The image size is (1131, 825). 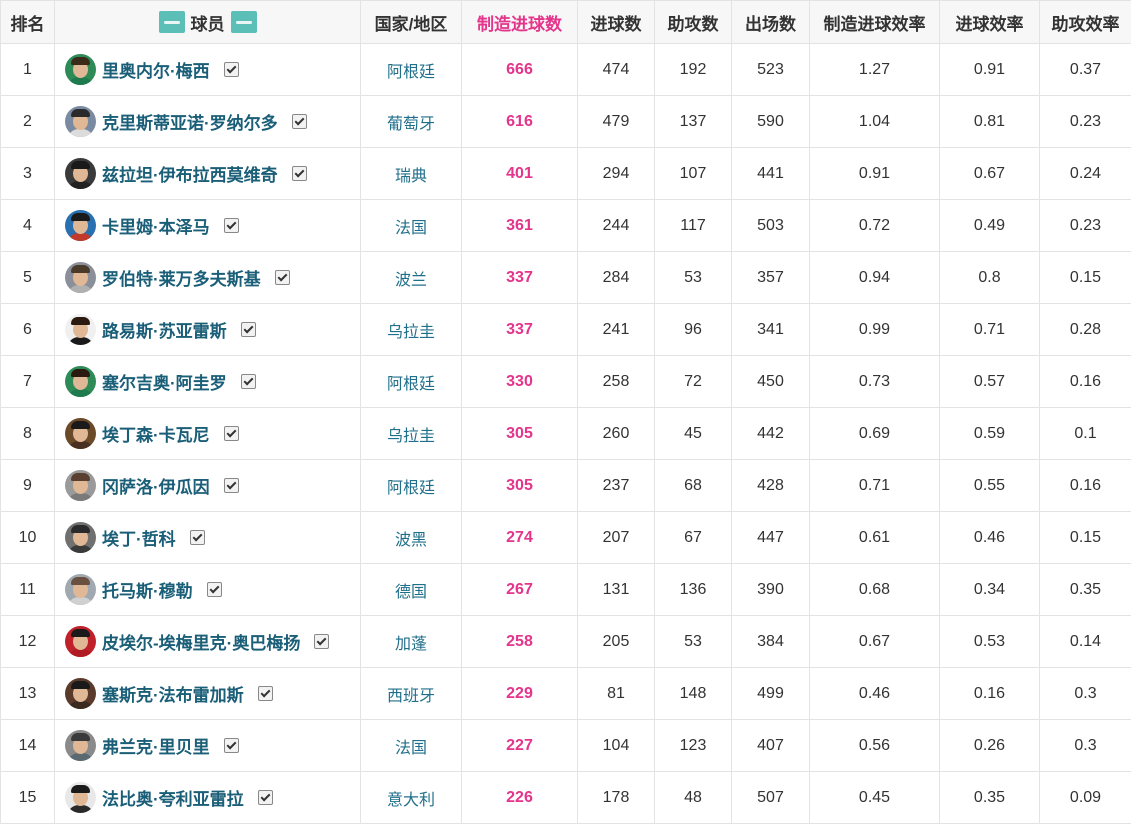 What do you see at coordinates (565, 433) in the screenshot?
I see `table-row: 8 埃丁森·卡瓦尼 乌拉圭 305 260 45 442 0.69 0.59 0.1` at bounding box center [565, 433].